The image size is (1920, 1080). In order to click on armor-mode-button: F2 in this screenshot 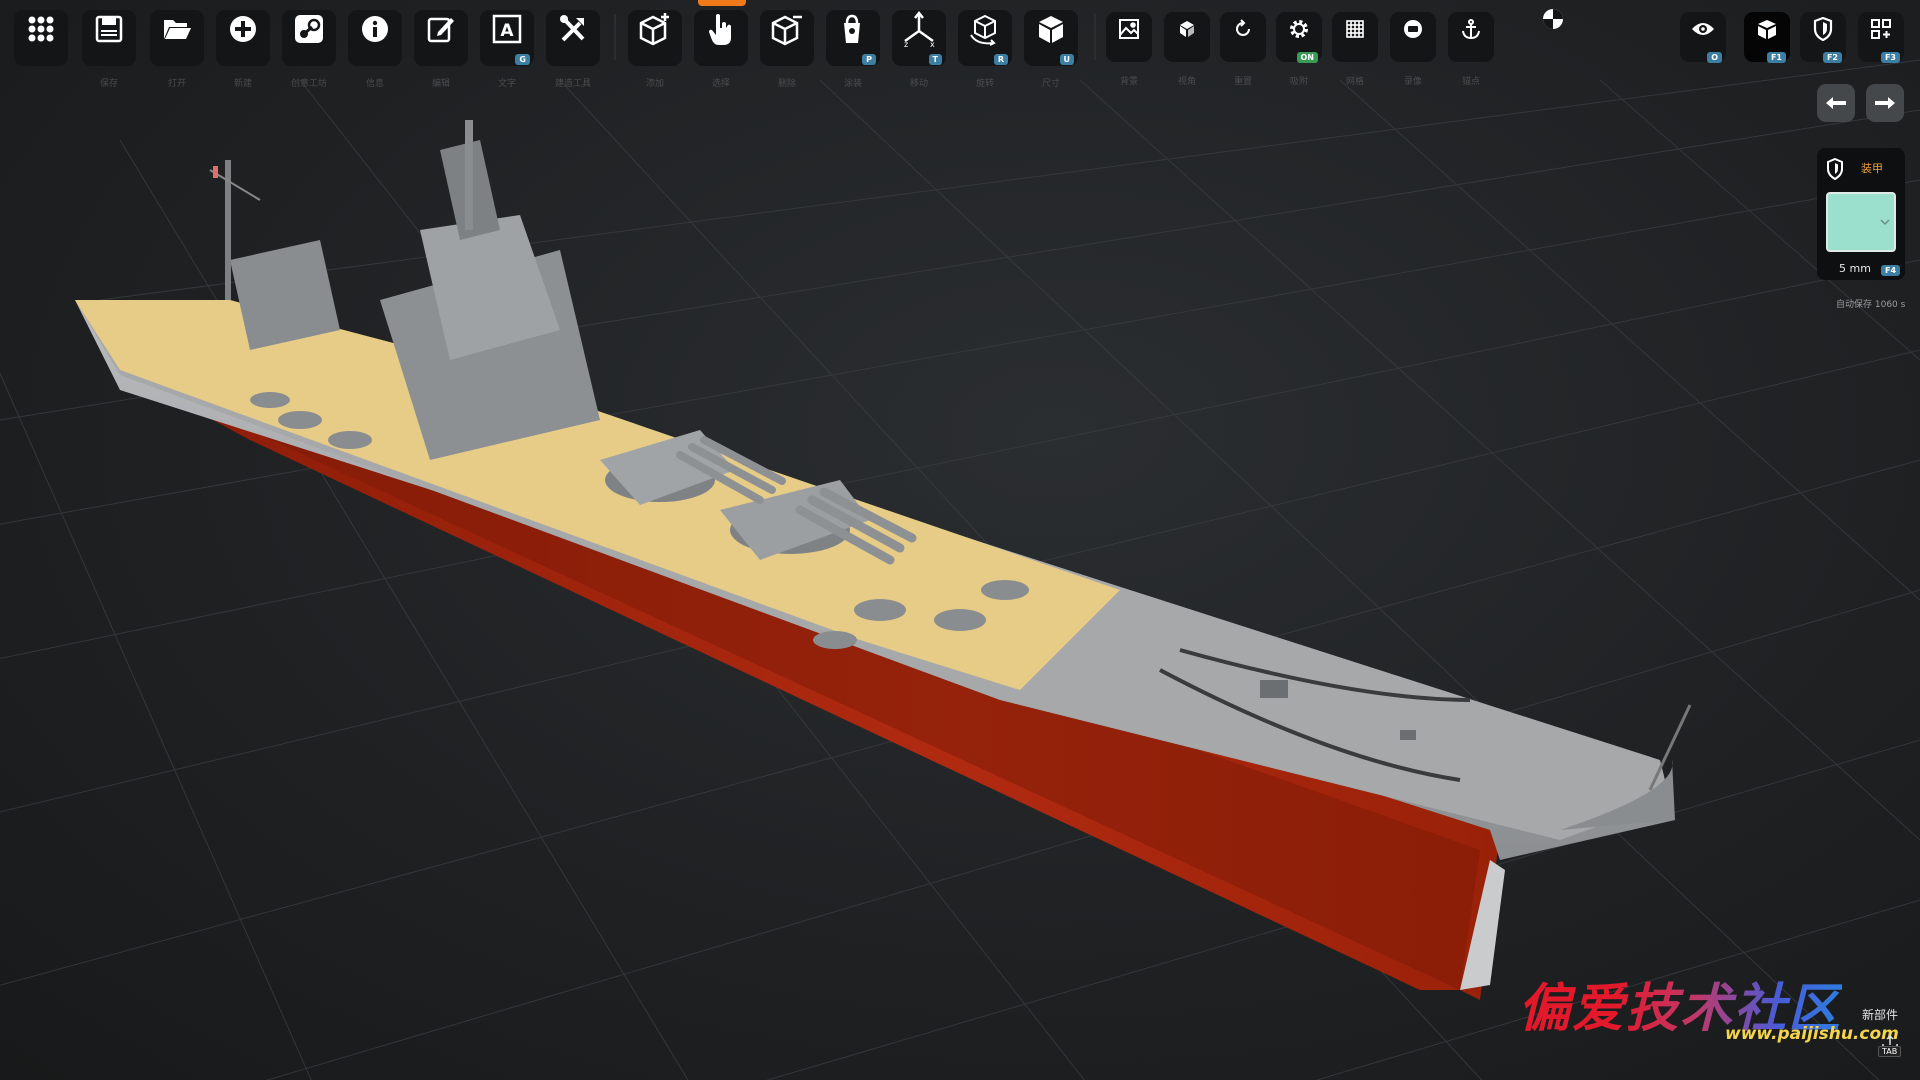, I will do `click(1823, 37)`.